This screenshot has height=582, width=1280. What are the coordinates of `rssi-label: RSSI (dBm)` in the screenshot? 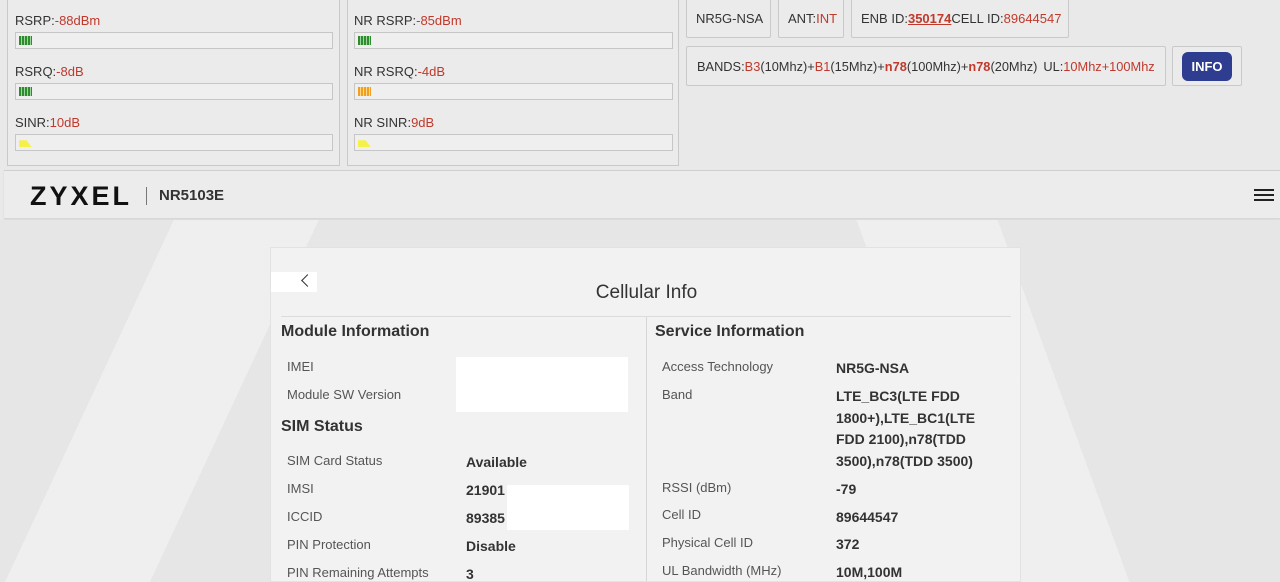 It's located at (697, 487).